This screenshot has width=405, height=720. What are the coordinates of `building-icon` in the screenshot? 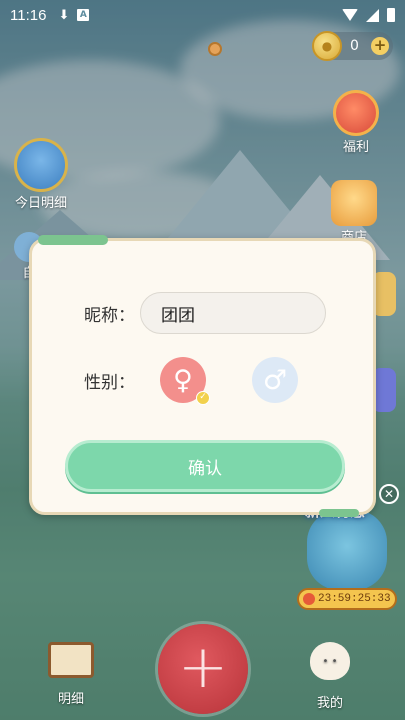 It's located at (41, 165).